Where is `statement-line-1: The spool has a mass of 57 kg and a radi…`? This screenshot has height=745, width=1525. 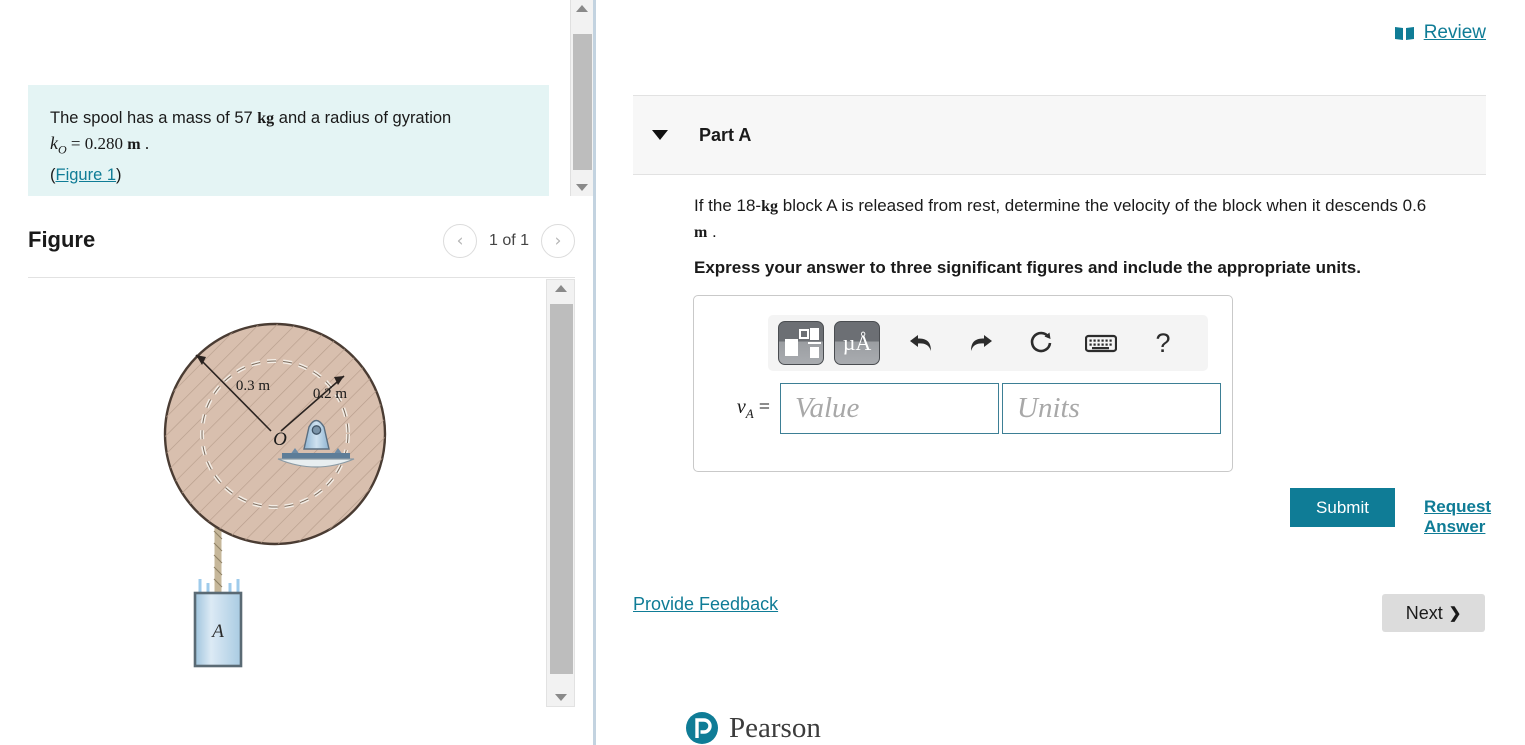
statement-line-1: The spool has a mass of 57 kg and a radi… is located at coordinates (288, 118).